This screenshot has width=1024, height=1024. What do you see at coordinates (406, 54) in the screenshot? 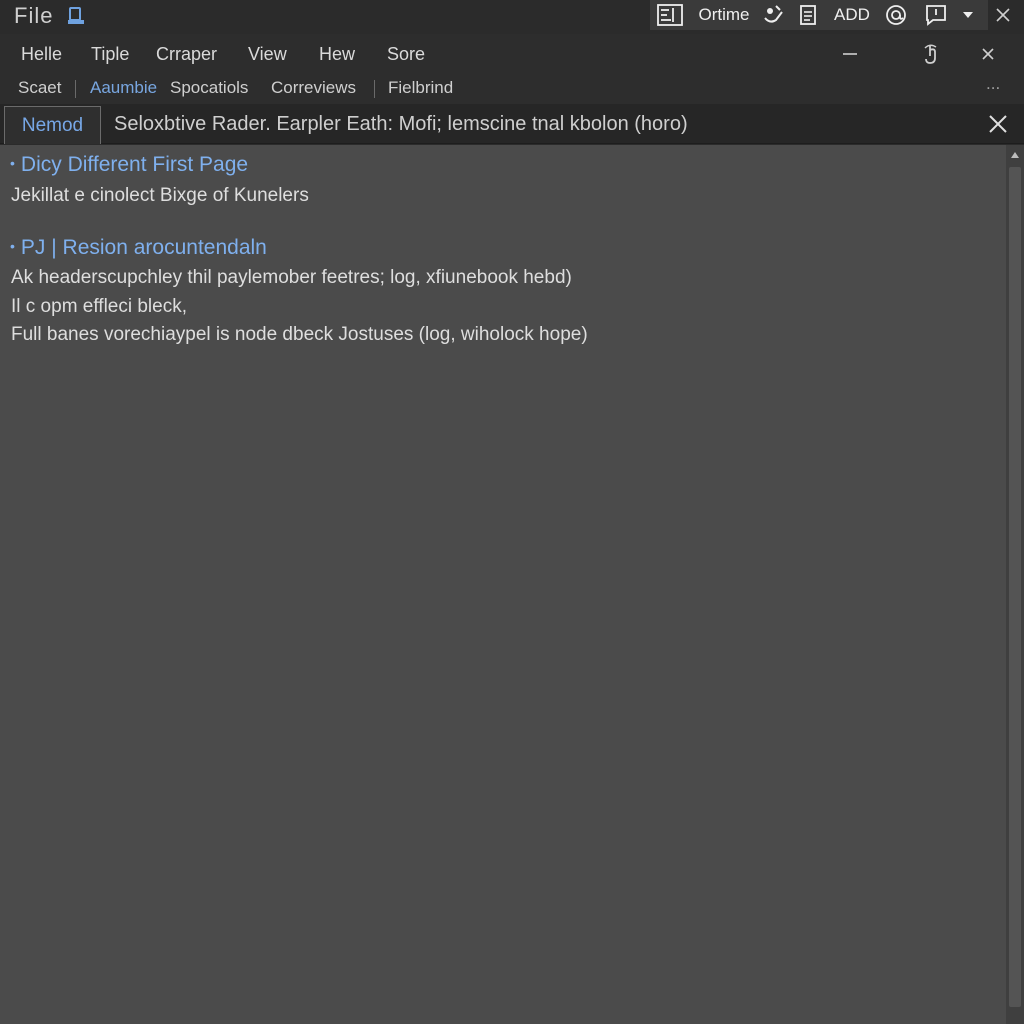
I see `menu-item: Sore` at bounding box center [406, 54].